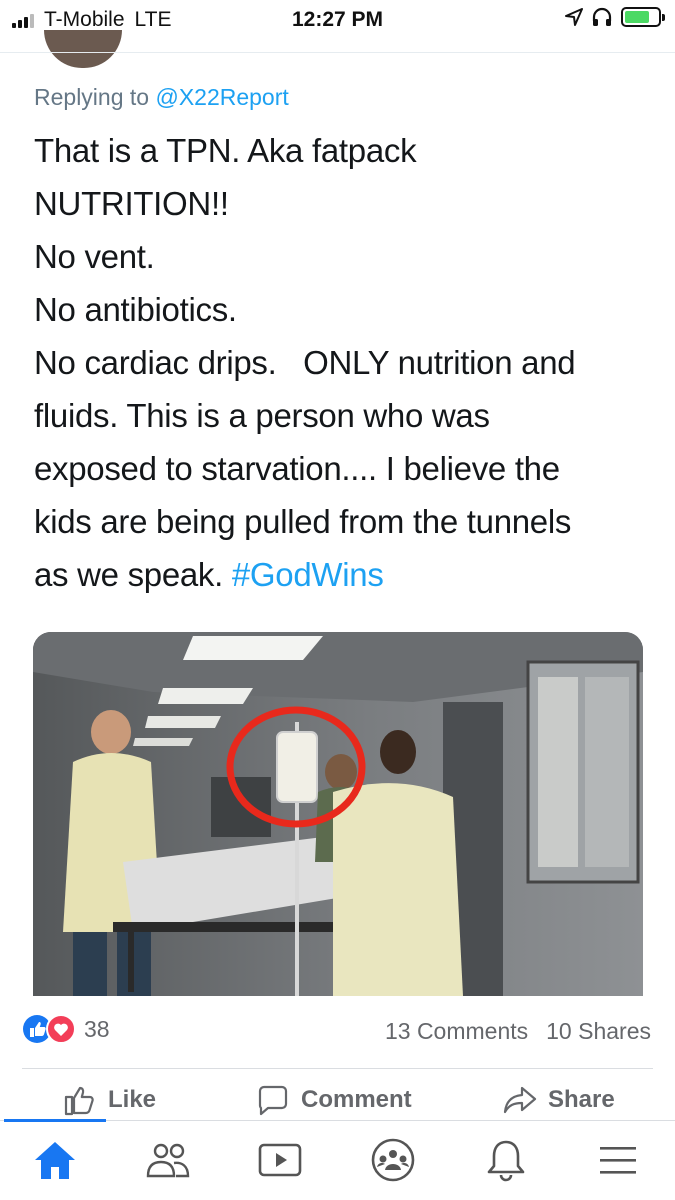  I want to click on bottom-navigation, so click(337, 1159).